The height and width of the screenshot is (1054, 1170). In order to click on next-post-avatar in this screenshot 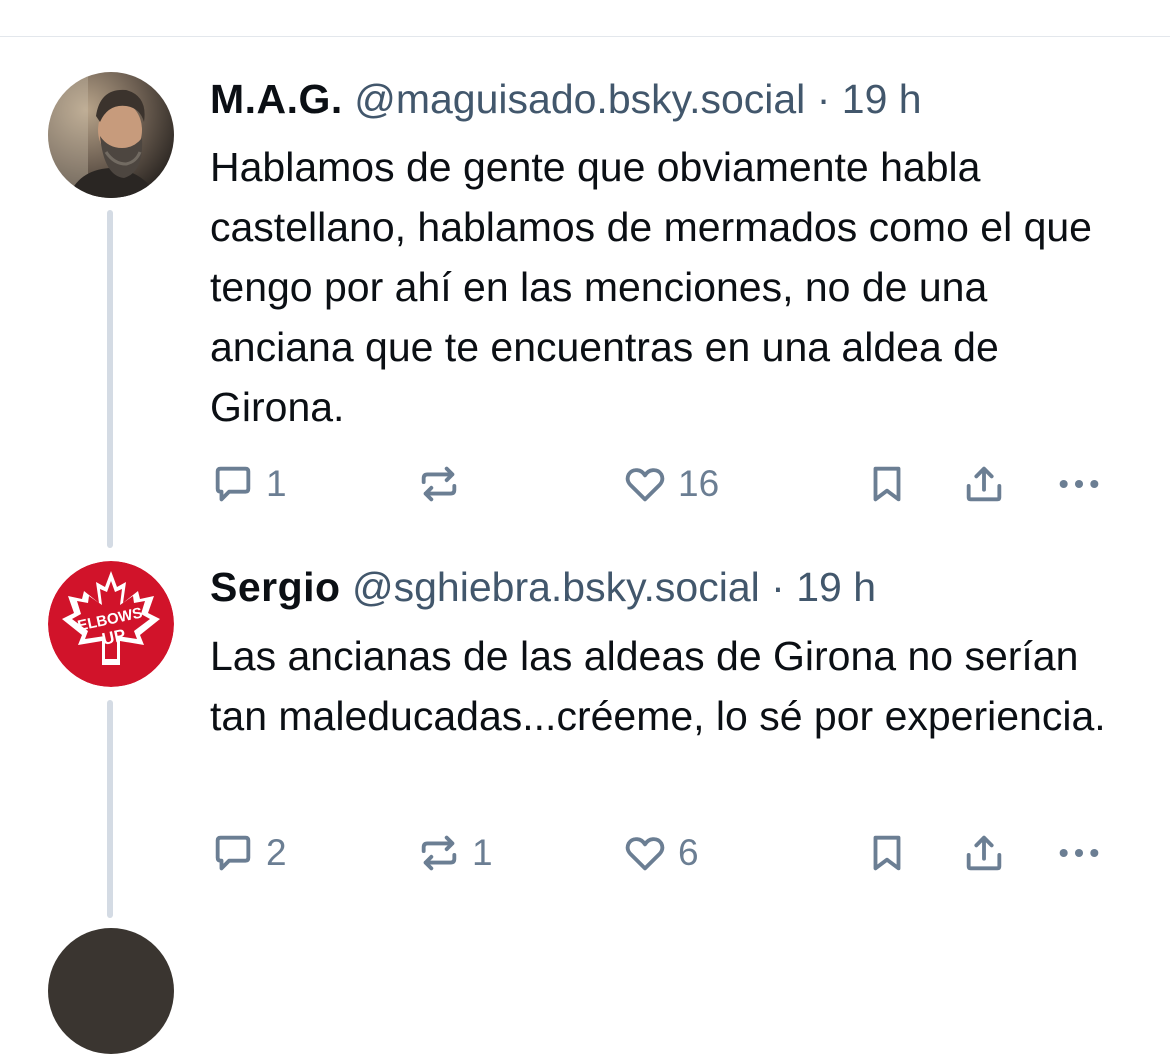, I will do `click(111, 991)`.